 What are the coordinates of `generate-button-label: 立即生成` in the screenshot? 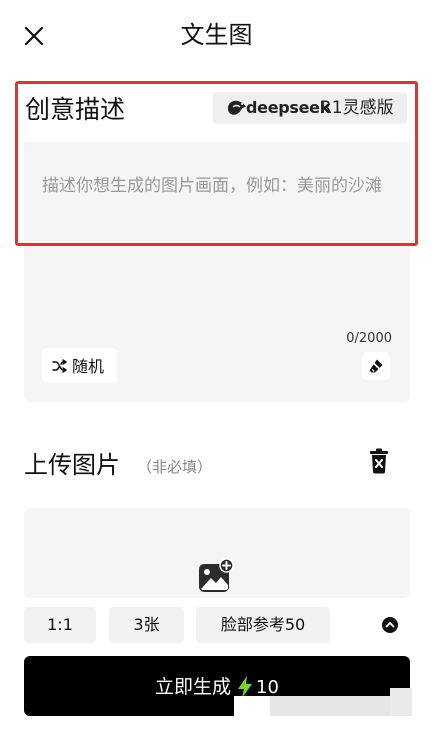 It's located at (193, 687).